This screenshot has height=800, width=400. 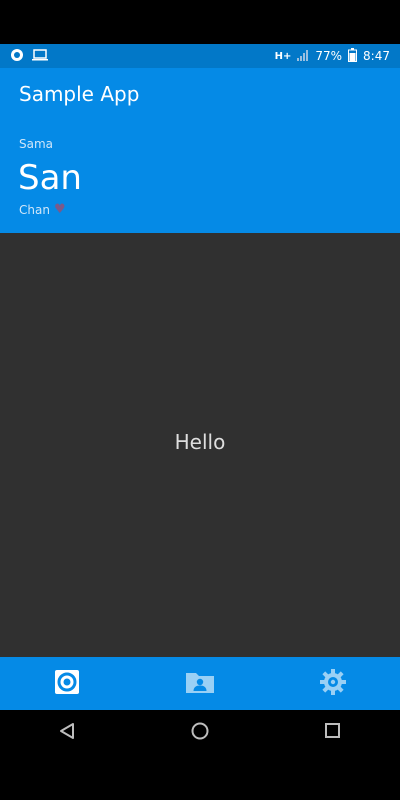 I want to click on footer-label-row: Chan ♥, so click(x=42, y=209).